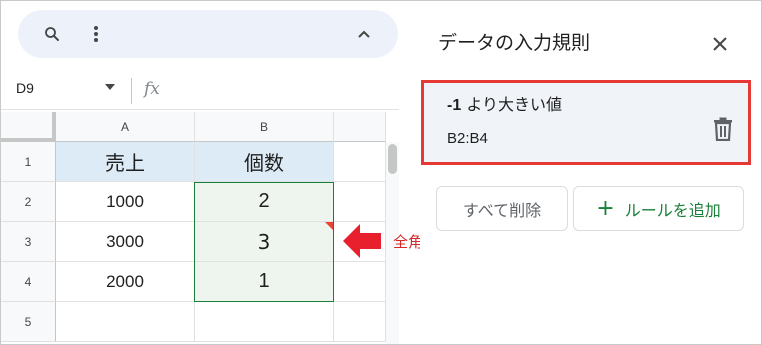  What do you see at coordinates (28, 162) in the screenshot?
I see `row-header-1: 1` at bounding box center [28, 162].